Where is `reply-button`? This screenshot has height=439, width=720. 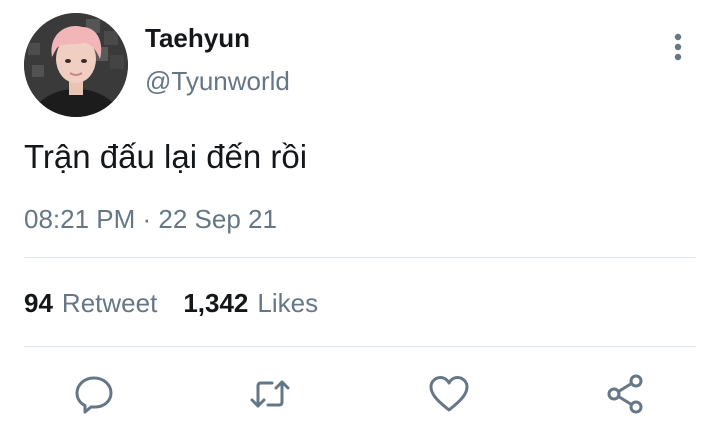 reply-button is located at coordinates (94, 394).